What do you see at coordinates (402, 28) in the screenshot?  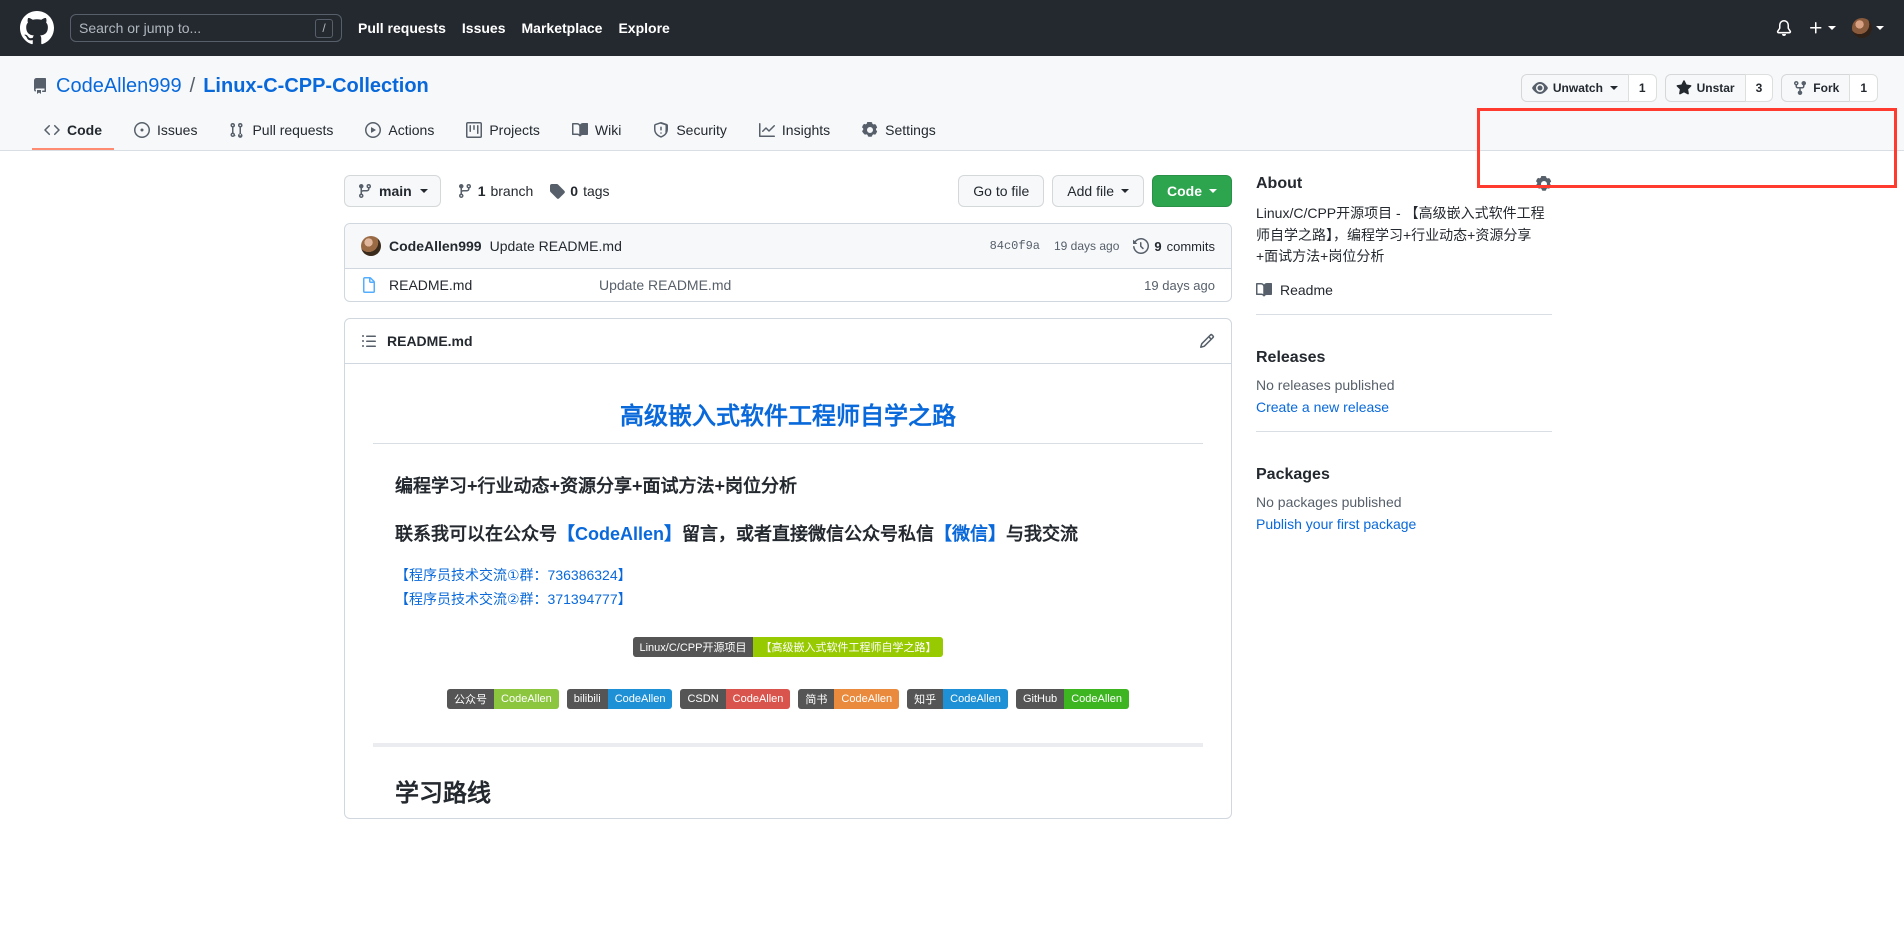 I see `nav-pull-requests: Pull requests` at bounding box center [402, 28].